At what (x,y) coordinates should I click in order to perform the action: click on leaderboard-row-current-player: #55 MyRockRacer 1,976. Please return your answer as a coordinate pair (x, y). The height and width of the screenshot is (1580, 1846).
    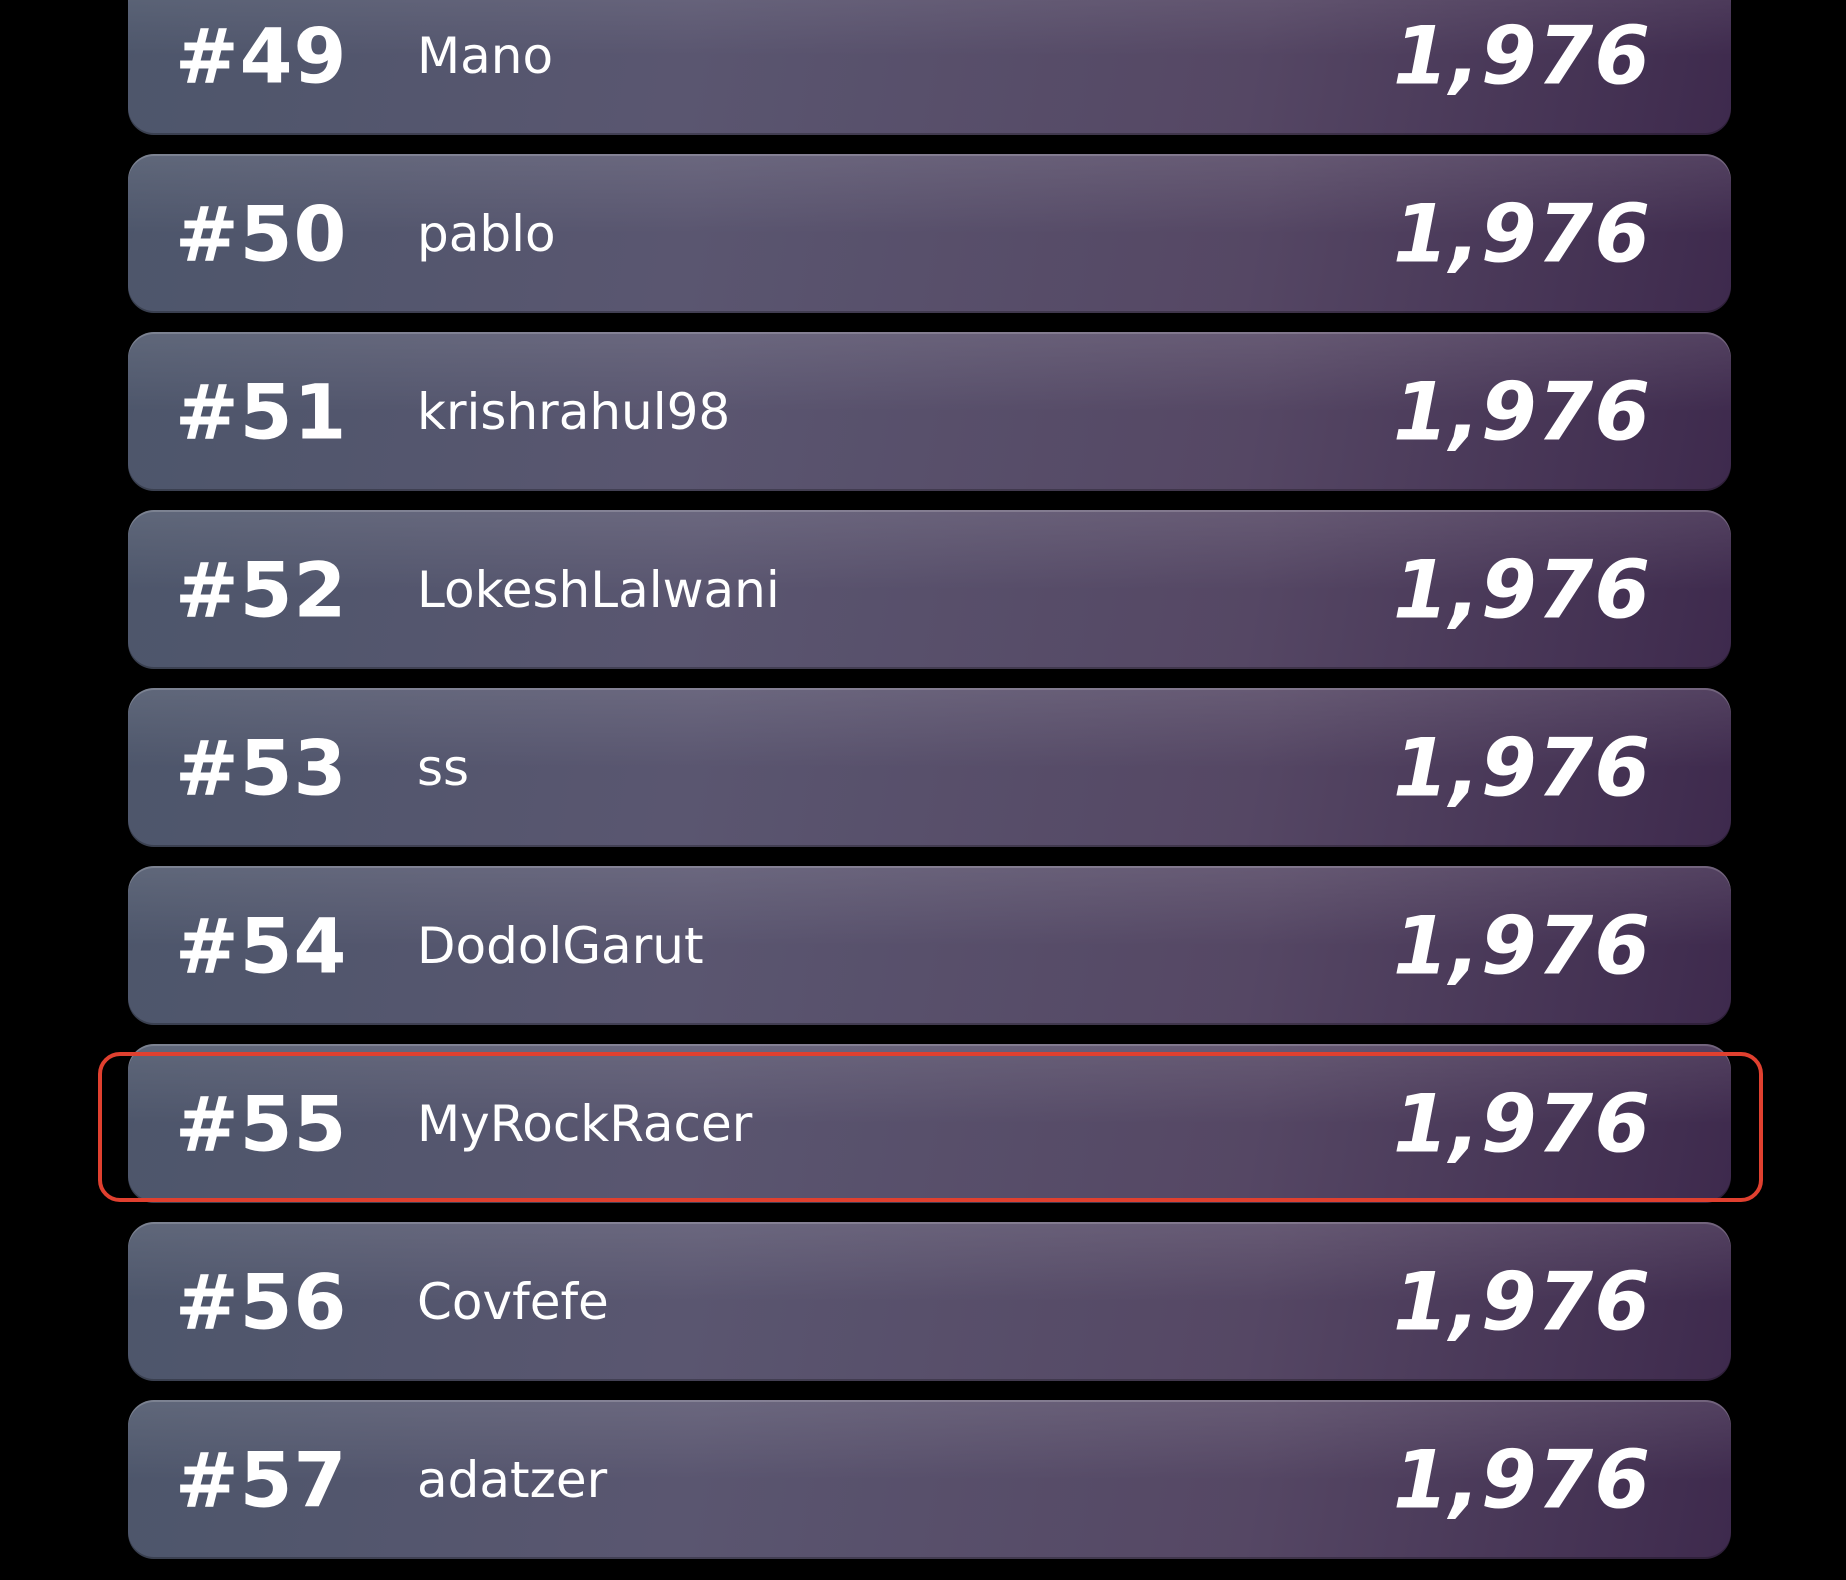
    Looking at the image, I should click on (929, 1123).